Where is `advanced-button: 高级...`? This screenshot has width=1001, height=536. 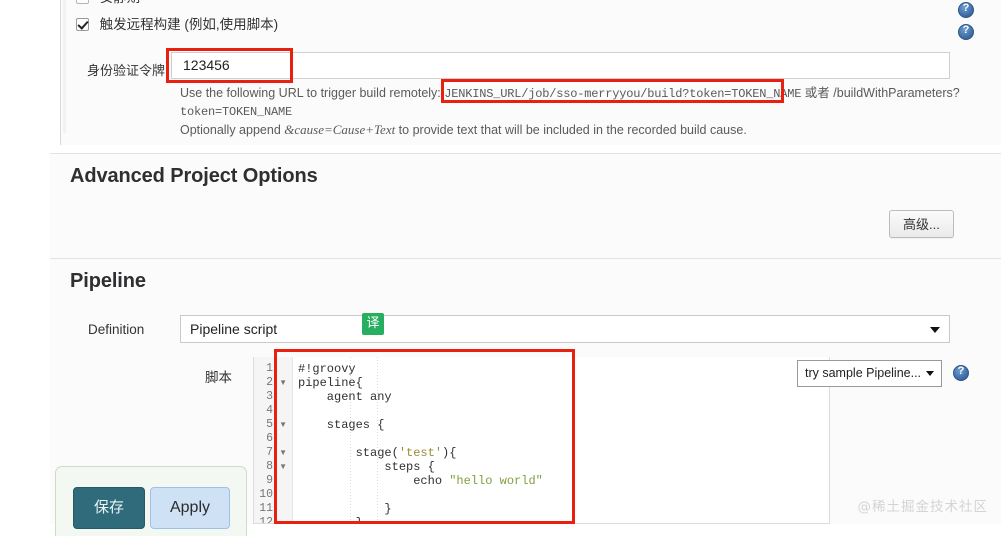 advanced-button: 高级... is located at coordinates (921, 224).